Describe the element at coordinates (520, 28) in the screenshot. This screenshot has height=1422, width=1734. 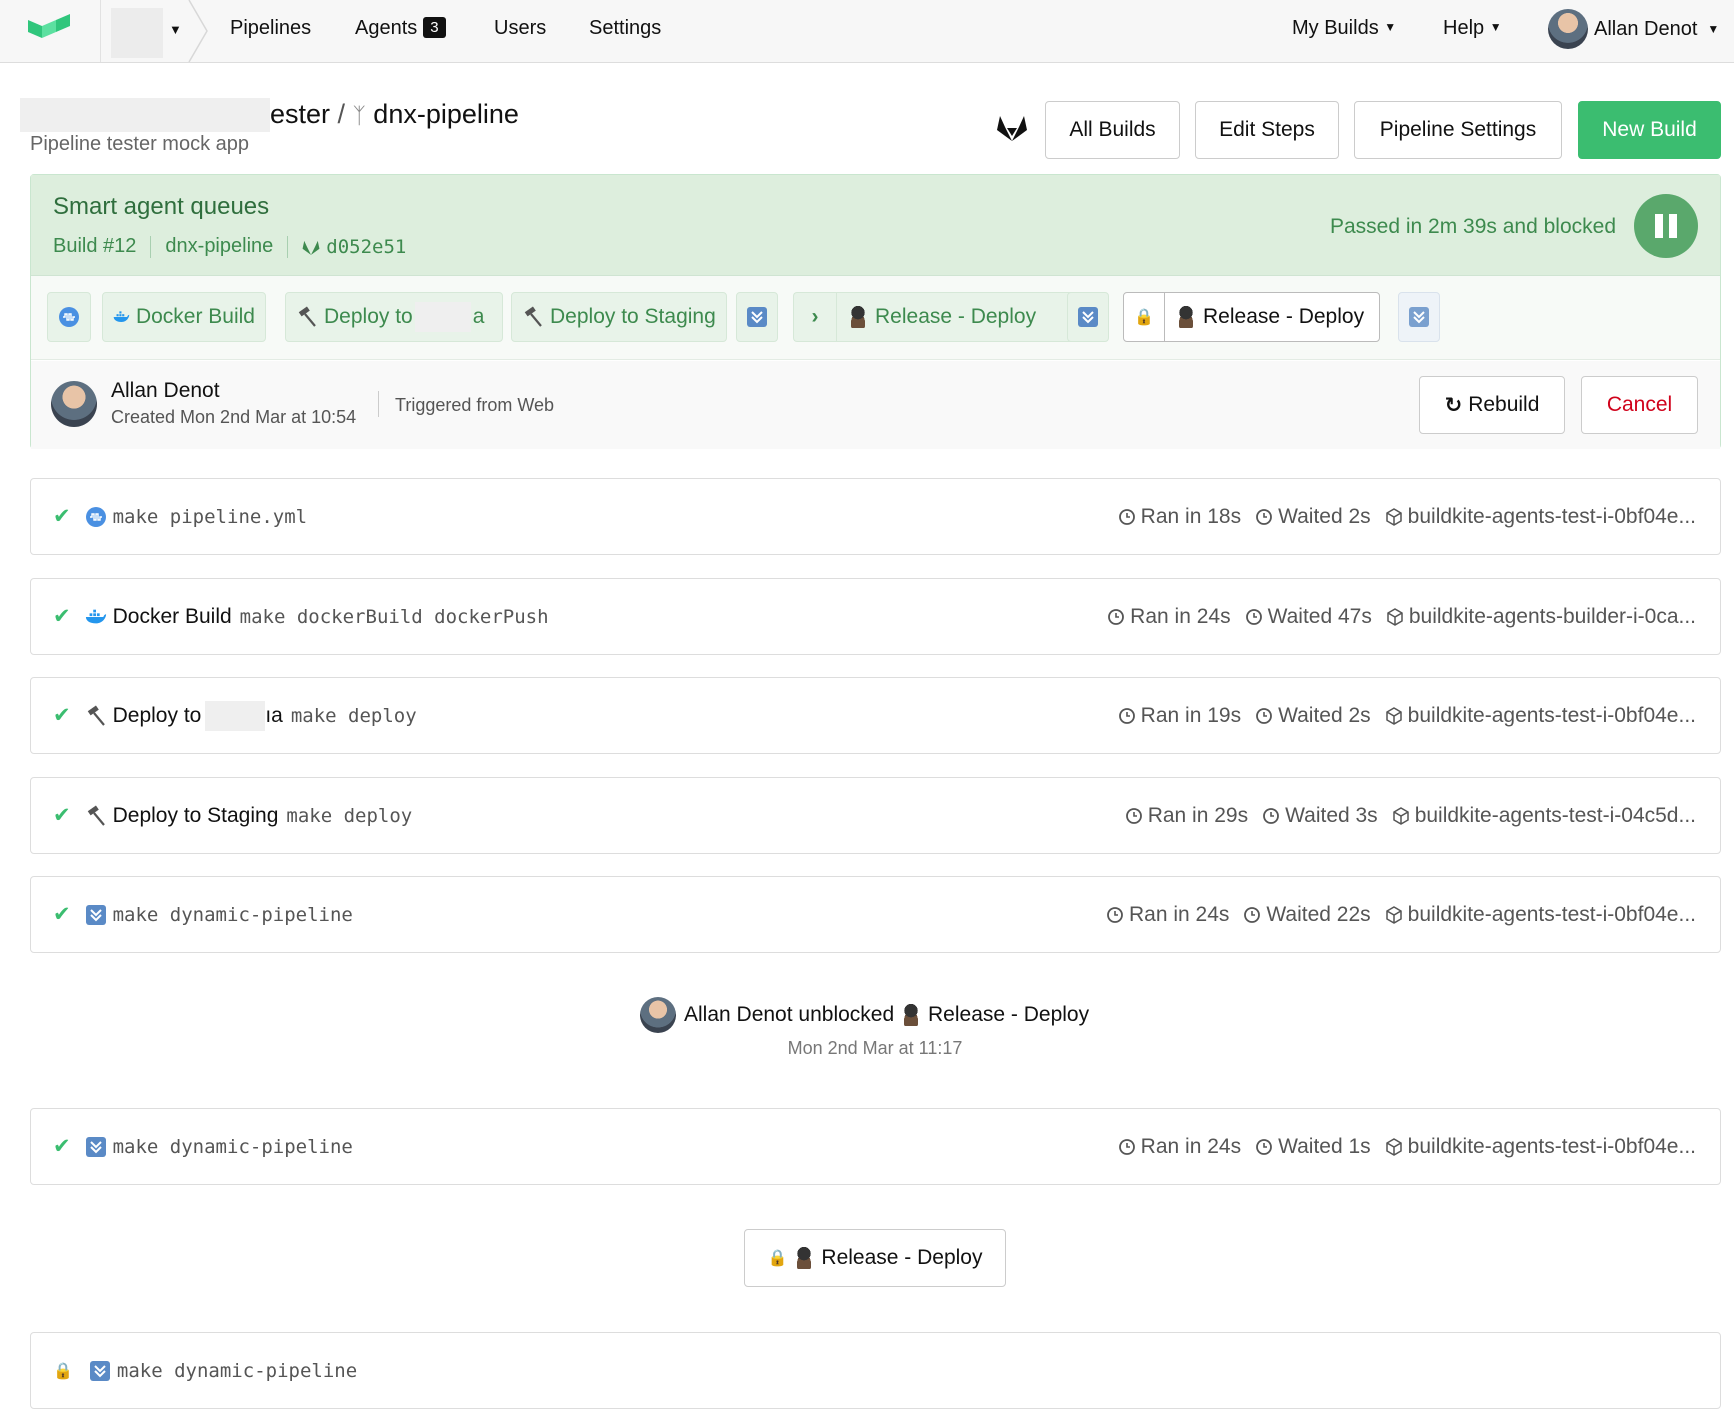
I see `nav-users: Users` at that location.